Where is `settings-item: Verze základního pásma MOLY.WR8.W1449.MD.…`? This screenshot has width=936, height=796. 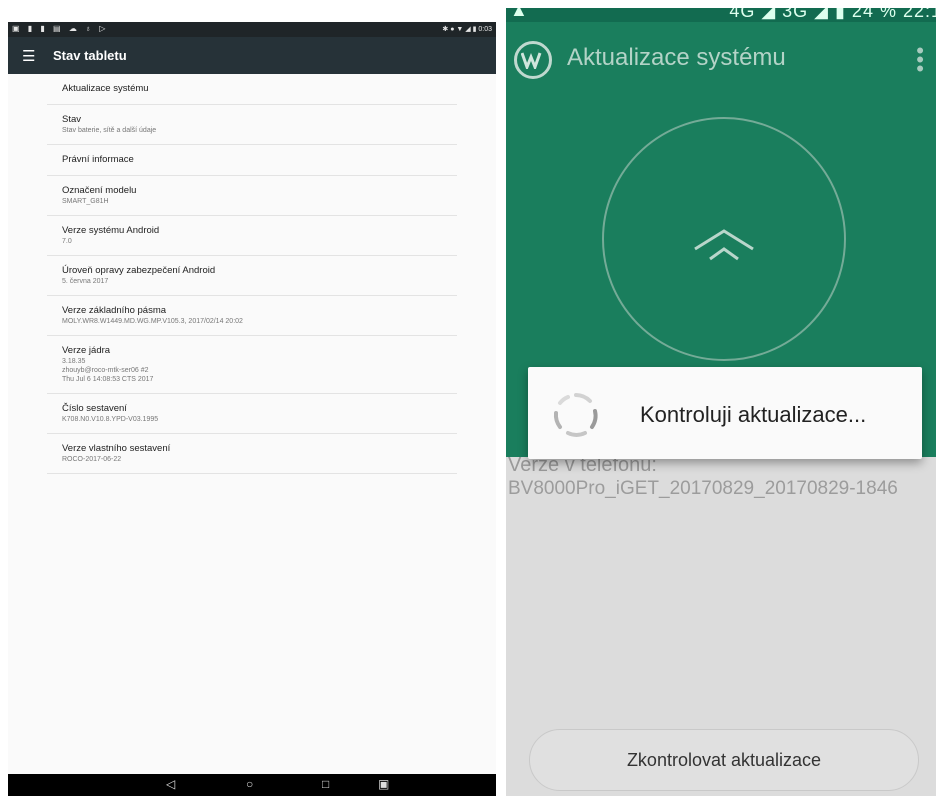
settings-item: Verze základního pásma MOLY.WR8.W1449.MD.… is located at coordinates (252, 316).